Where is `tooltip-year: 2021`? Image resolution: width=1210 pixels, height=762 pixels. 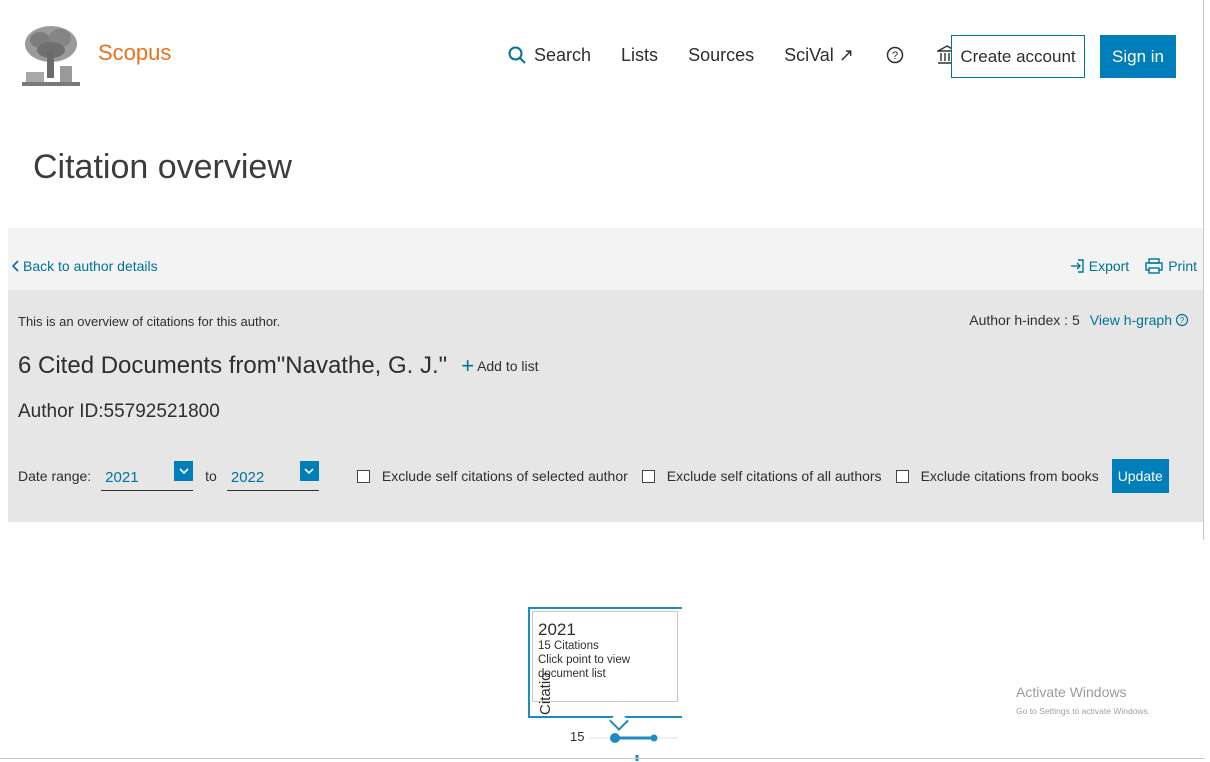 tooltip-year: 2021 is located at coordinates (557, 629).